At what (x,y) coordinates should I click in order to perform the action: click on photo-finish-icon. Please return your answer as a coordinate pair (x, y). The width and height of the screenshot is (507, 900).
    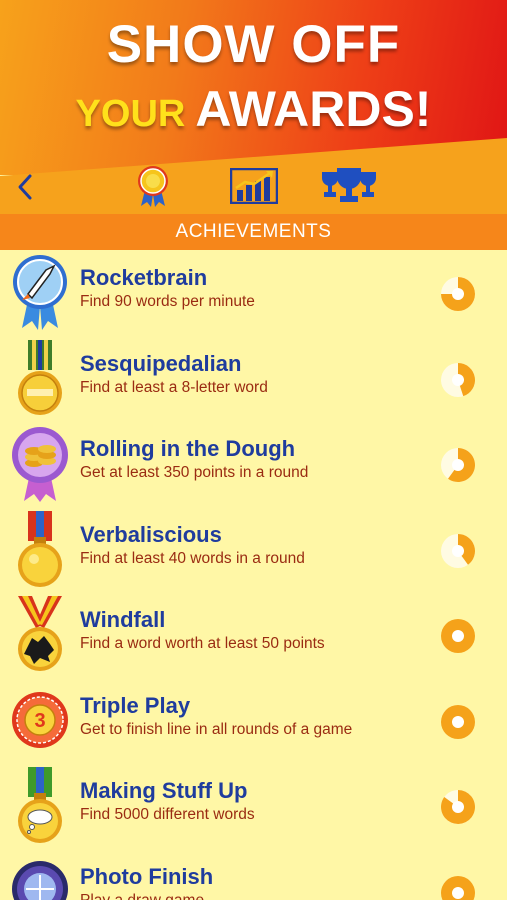
    Looking at the image, I should click on (40, 880).